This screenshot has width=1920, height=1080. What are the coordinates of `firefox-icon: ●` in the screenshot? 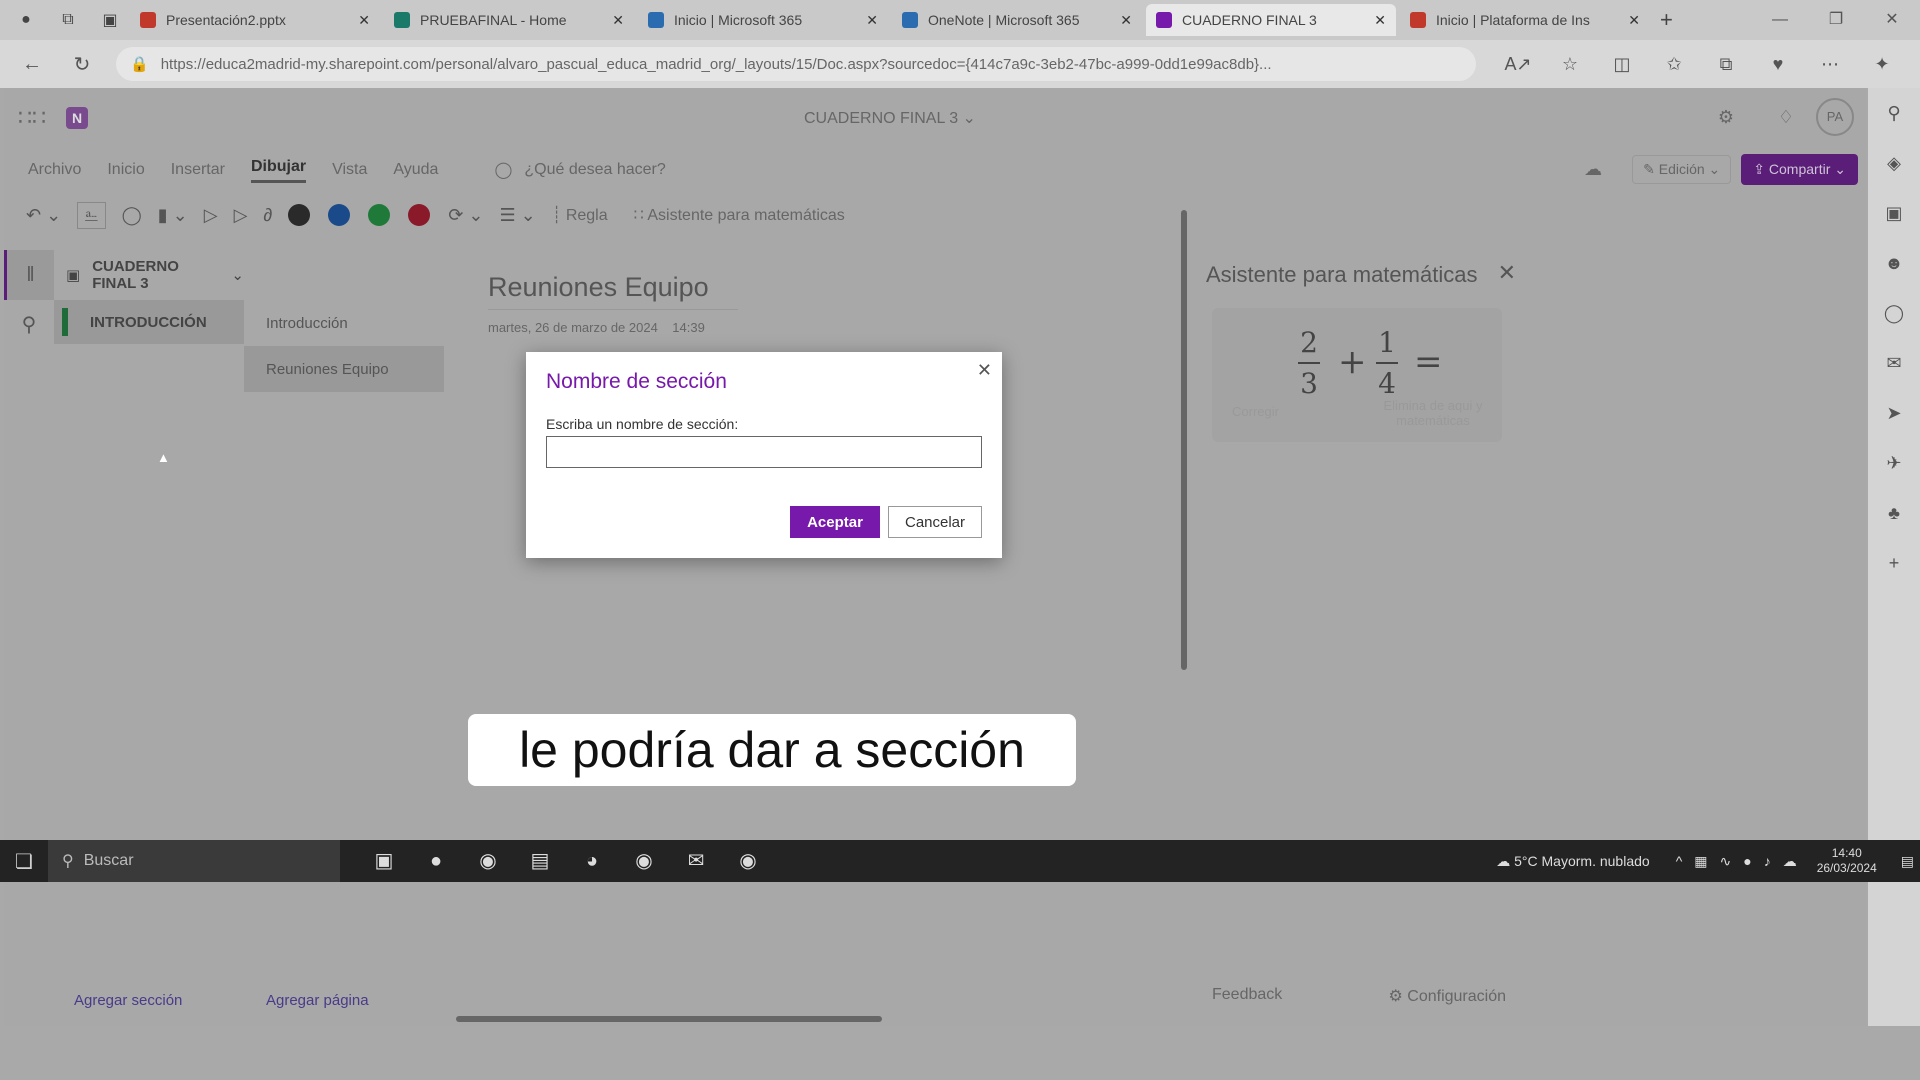 It's located at (436, 861).